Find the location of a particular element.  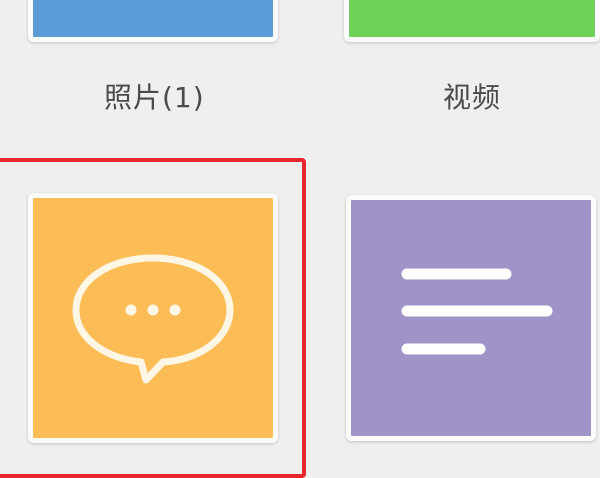

video-tile-label: 视频 is located at coordinates (472, 97).